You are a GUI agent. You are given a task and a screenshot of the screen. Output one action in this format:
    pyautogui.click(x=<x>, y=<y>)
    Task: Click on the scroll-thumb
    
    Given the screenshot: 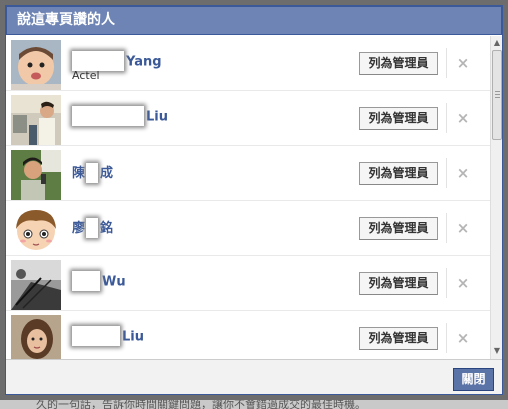 What is the action you would take?
    pyautogui.click(x=497, y=95)
    